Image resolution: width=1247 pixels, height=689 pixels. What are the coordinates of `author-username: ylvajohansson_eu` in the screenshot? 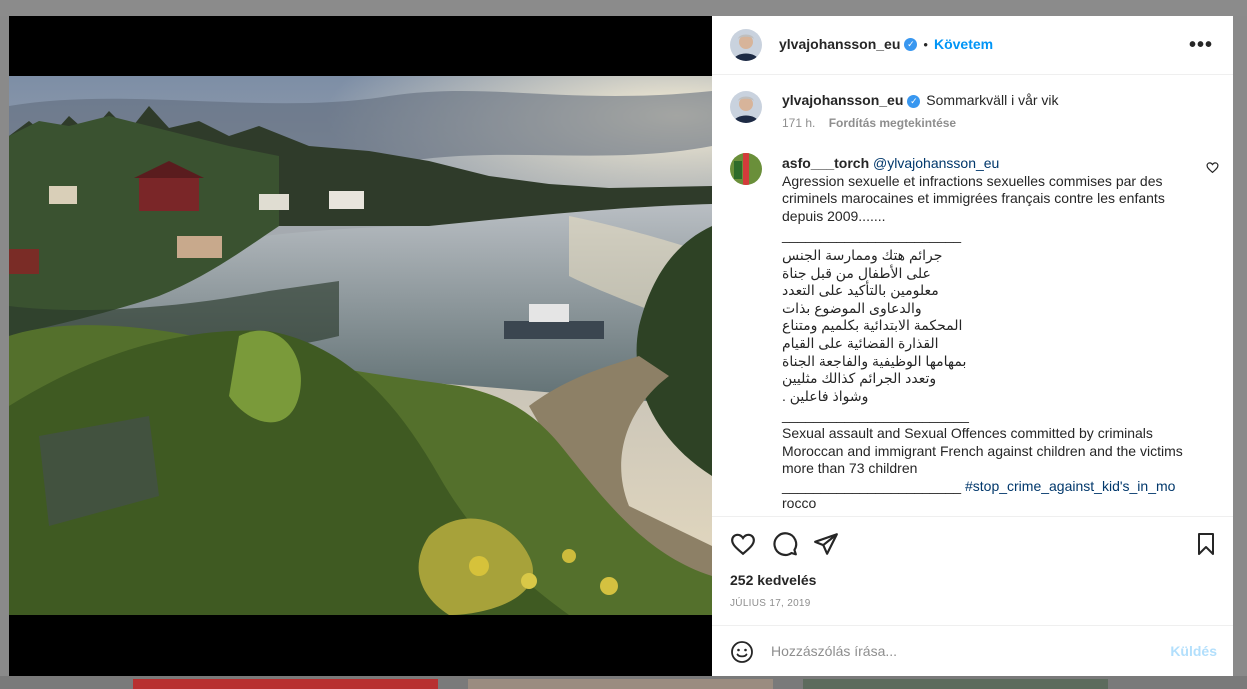 It's located at (839, 44).